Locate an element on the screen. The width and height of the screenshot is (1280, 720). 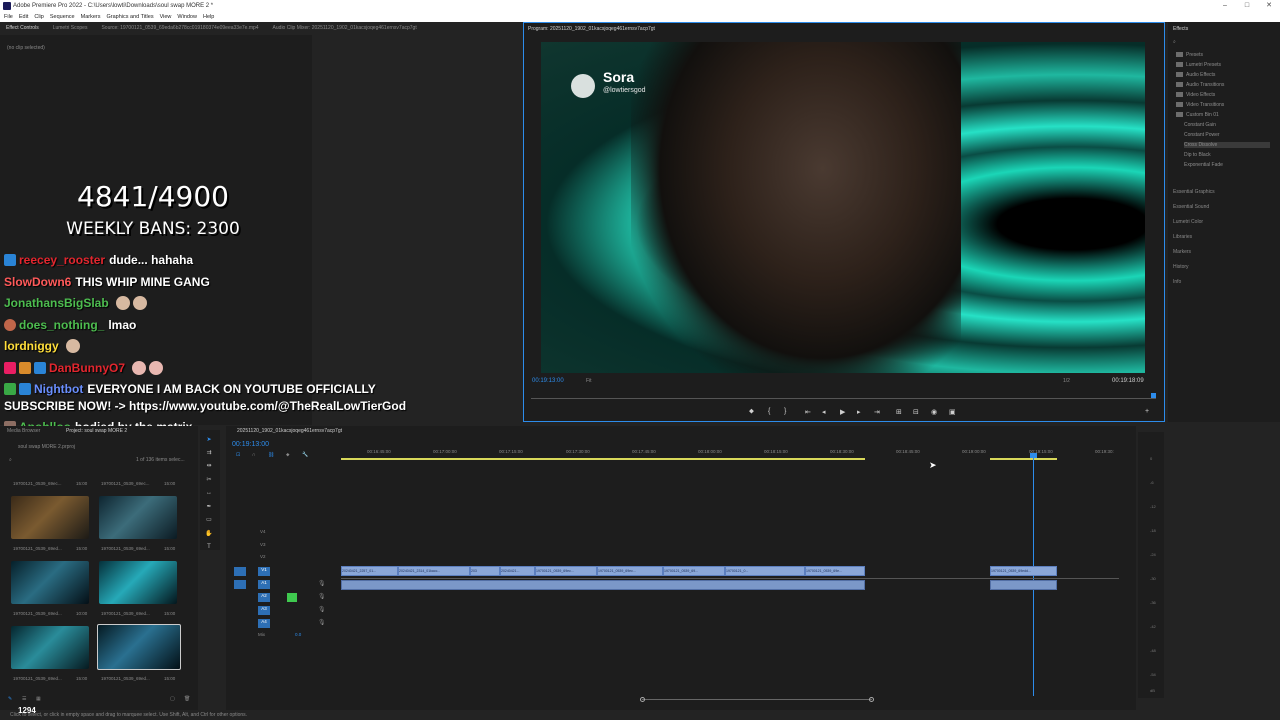
wrench-icon: 🔧 is located at coordinates (305, 455).